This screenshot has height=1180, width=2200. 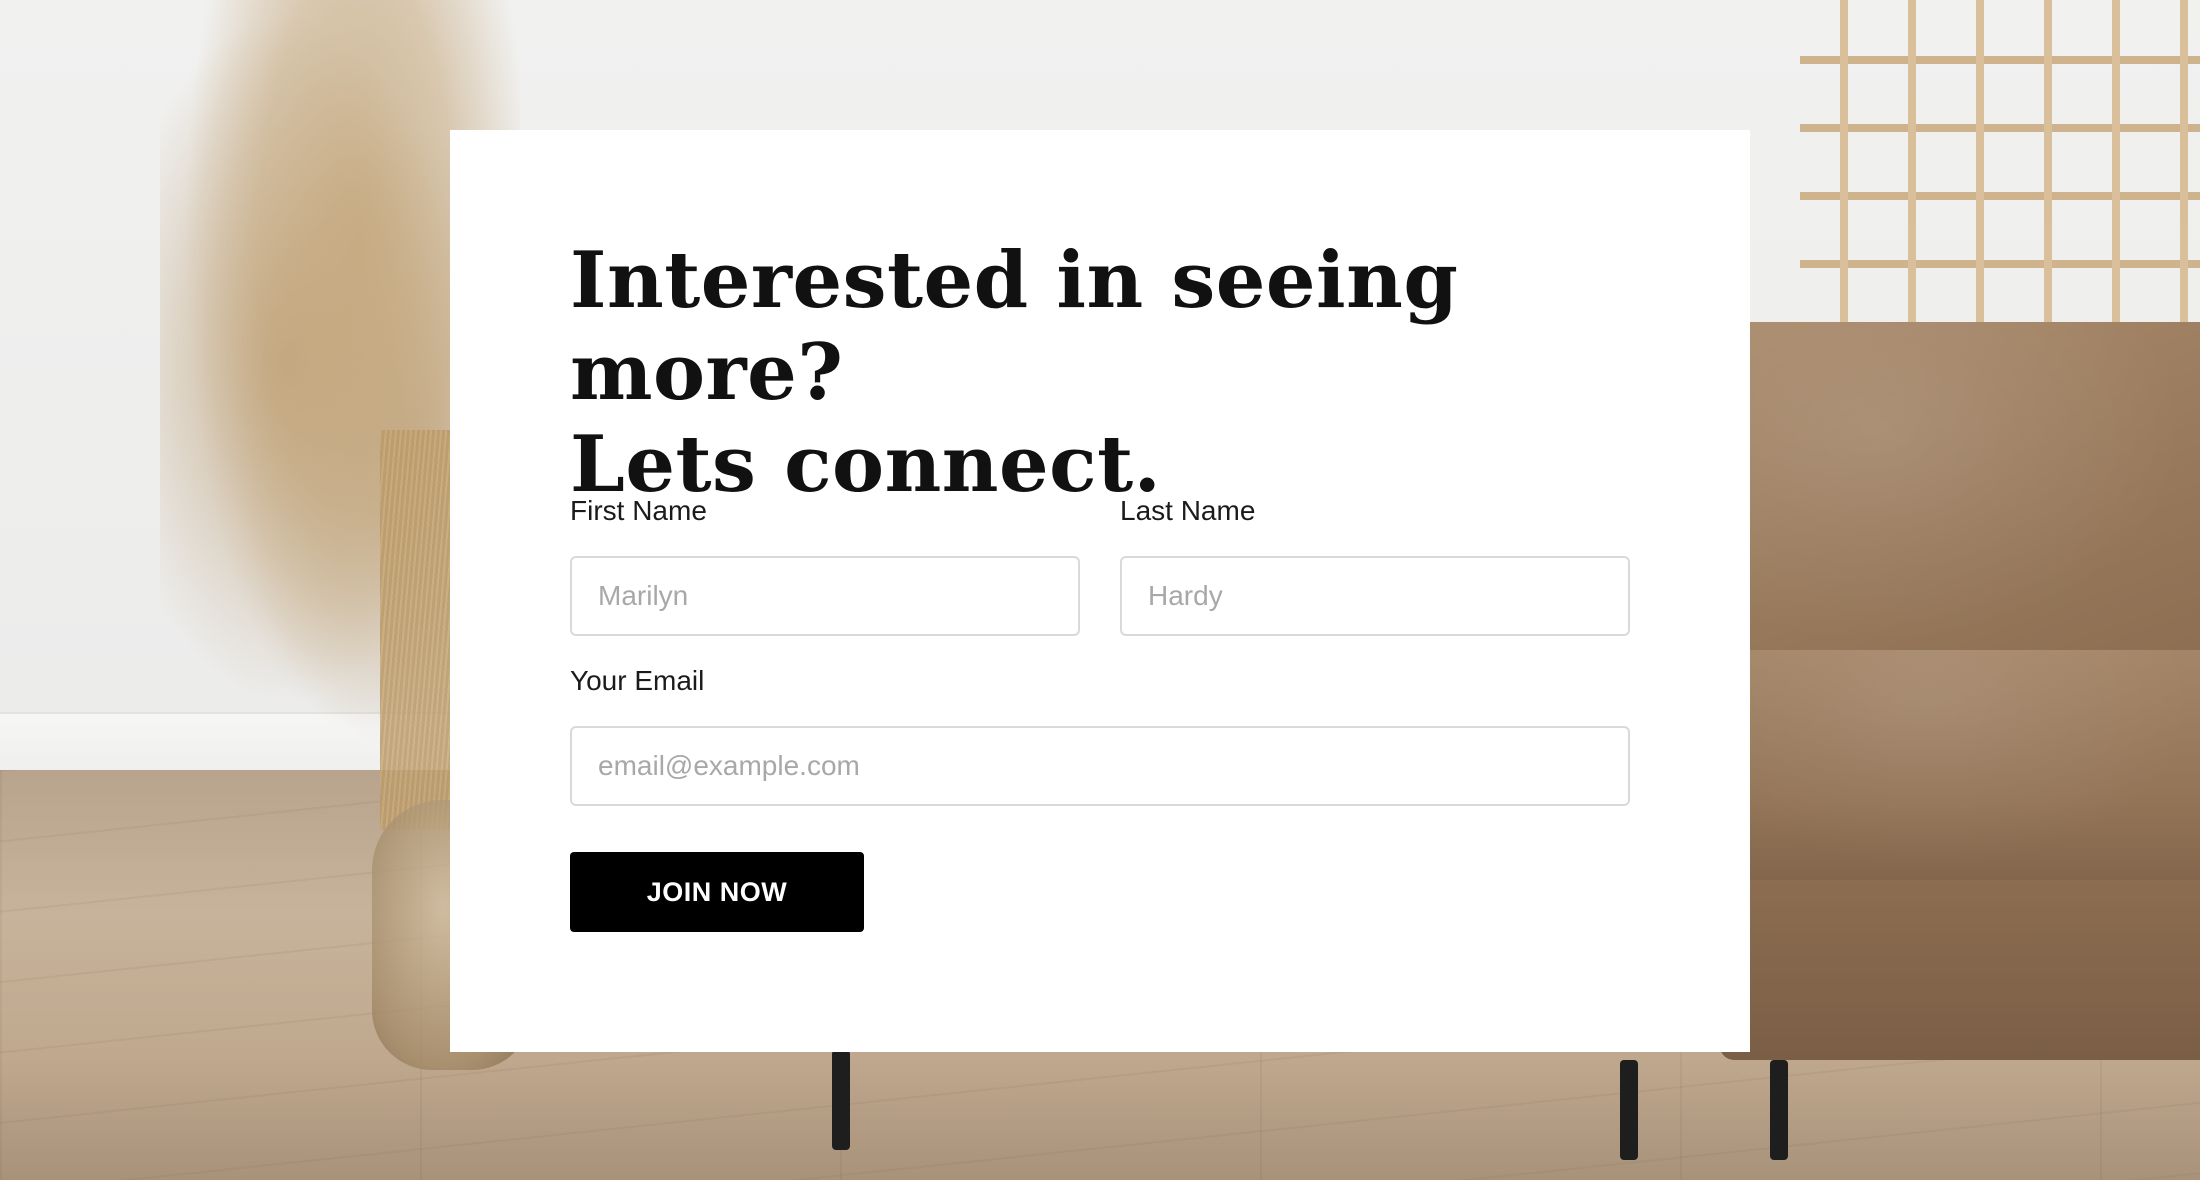 I want to click on page-title: Interested in seeing more? Lets connect., so click(x=1110, y=373).